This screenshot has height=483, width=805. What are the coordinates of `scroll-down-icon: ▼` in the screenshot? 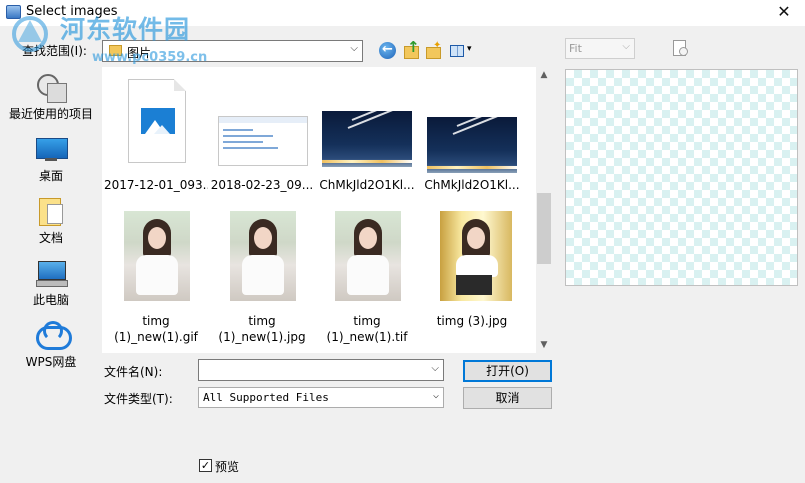 It's located at (544, 345).